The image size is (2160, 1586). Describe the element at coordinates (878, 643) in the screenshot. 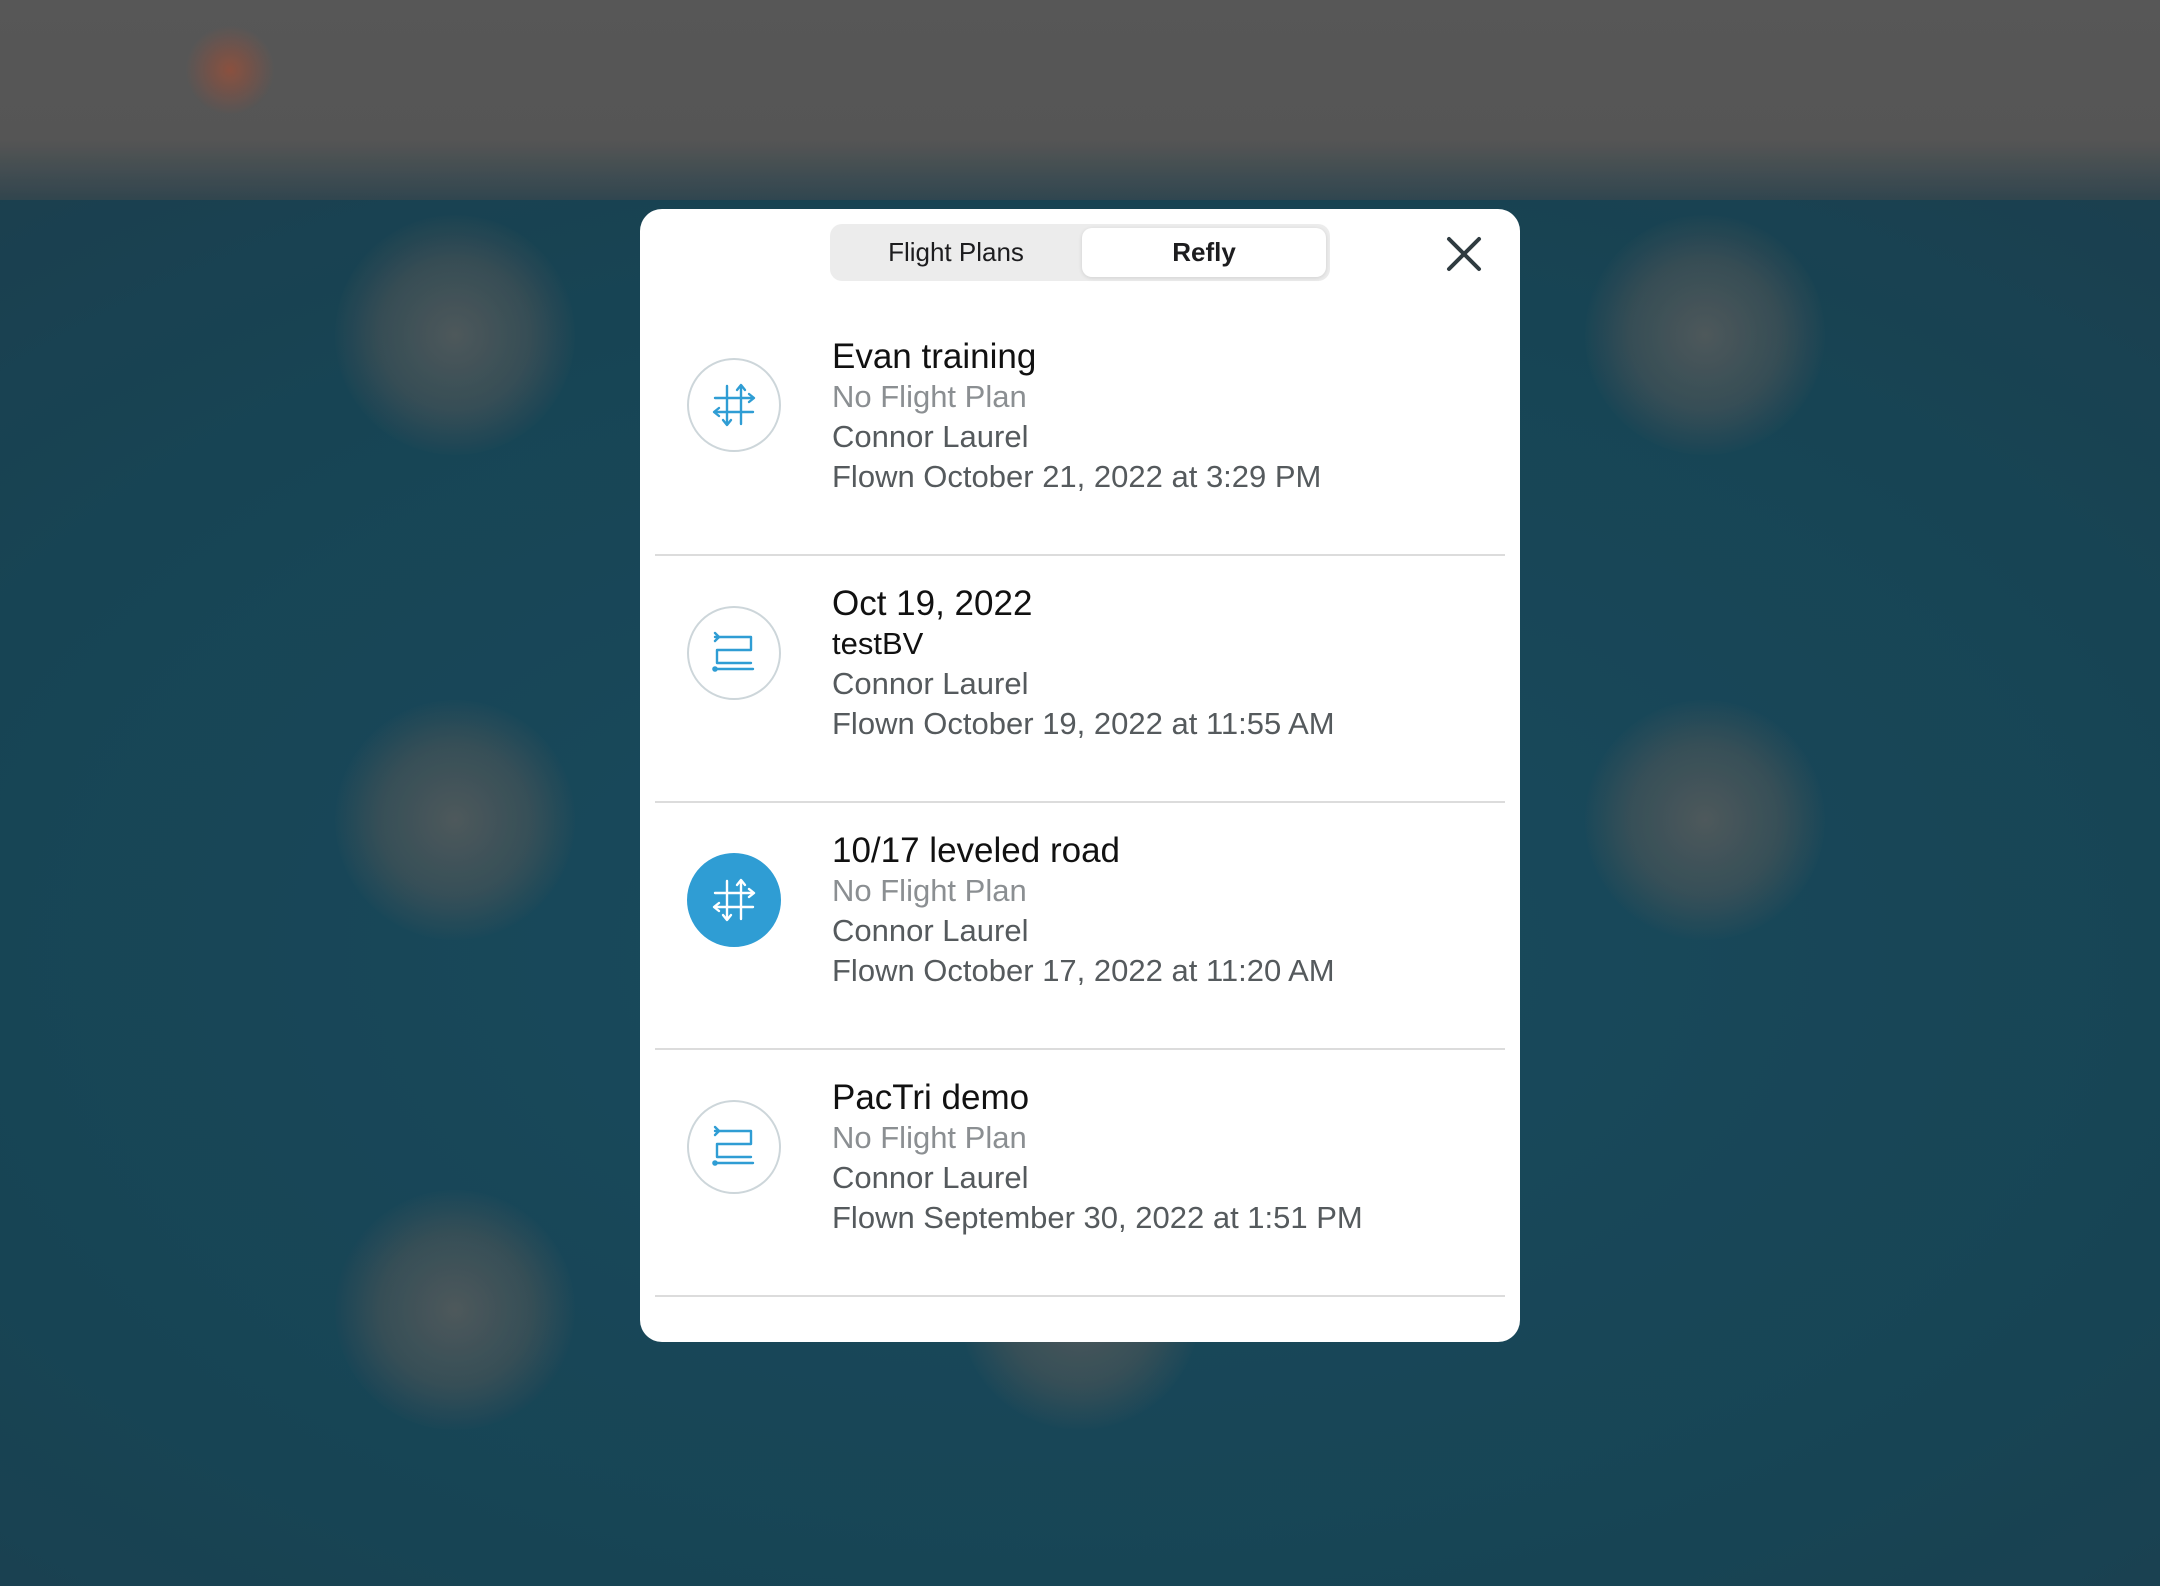

I see `flight-plan-name: testBV` at that location.